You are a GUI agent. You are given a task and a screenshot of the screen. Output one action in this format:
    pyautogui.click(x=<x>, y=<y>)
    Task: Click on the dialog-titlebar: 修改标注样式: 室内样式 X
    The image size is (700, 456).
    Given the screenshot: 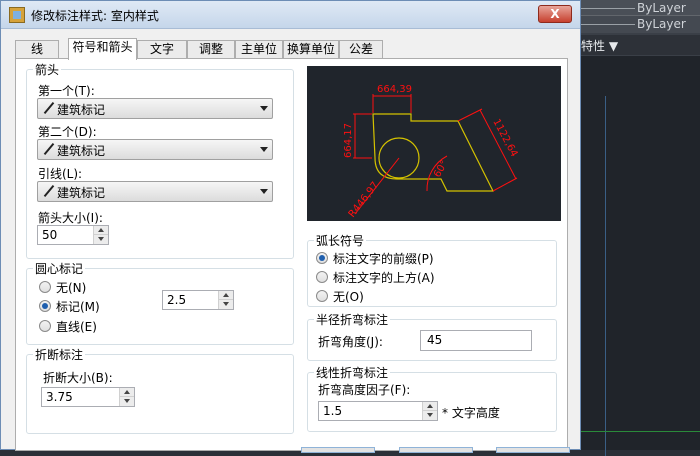 What is the action you would take?
    pyautogui.click(x=290, y=15)
    